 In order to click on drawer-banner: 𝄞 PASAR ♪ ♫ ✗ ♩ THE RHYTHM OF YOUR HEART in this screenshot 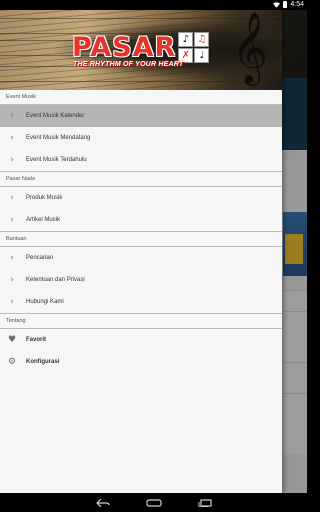, I will do `click(141, 50)`.